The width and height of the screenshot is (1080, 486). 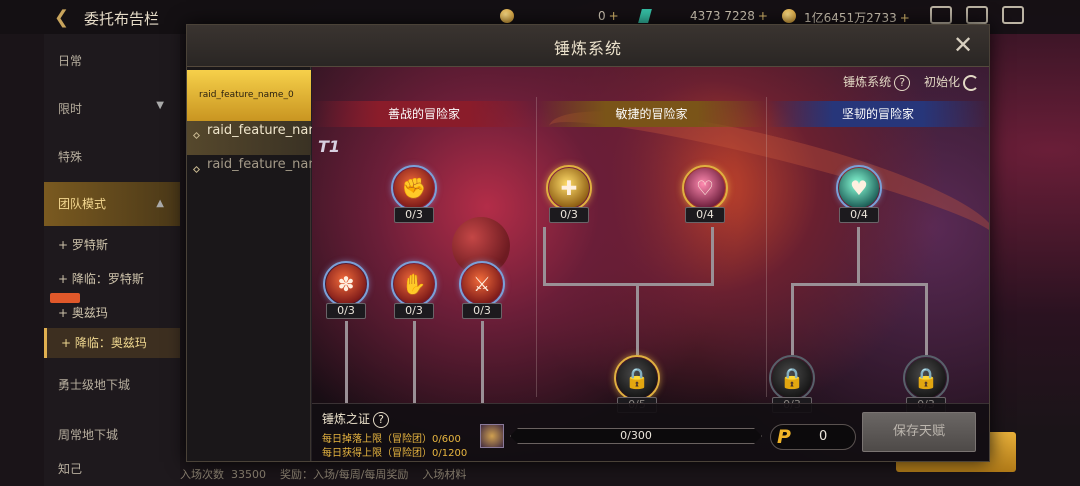 What do you see at coordinates (813, 437) in the screenshot?
I see `points-display: P 0` at bounding box center [813, 437].